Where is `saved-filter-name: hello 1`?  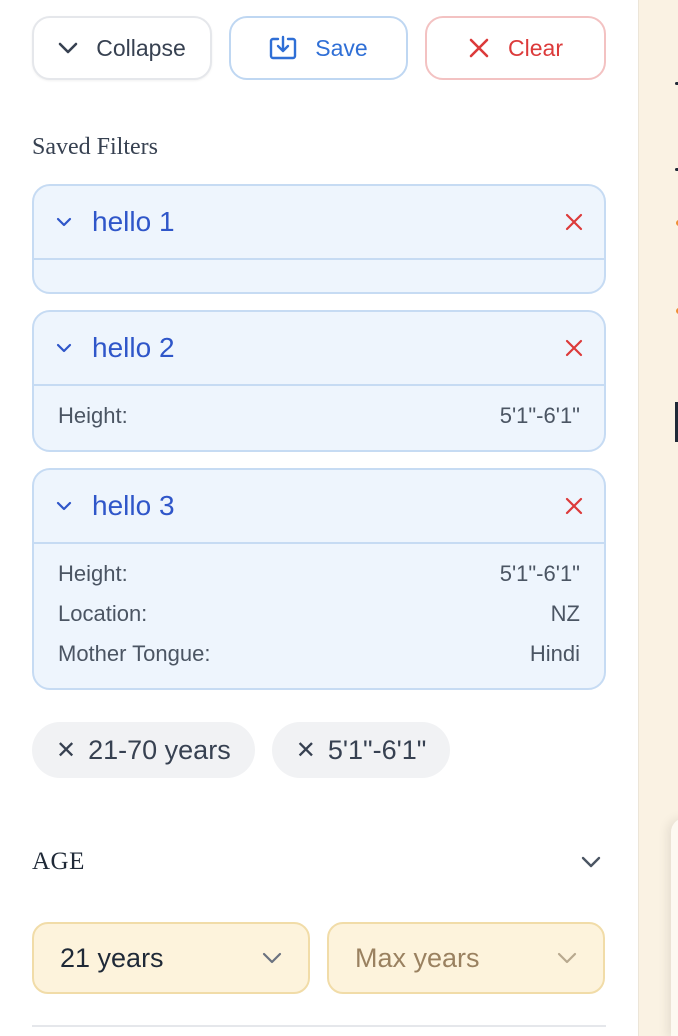 saved-filter-name: hello 1 is located at coordinates (133, 221).